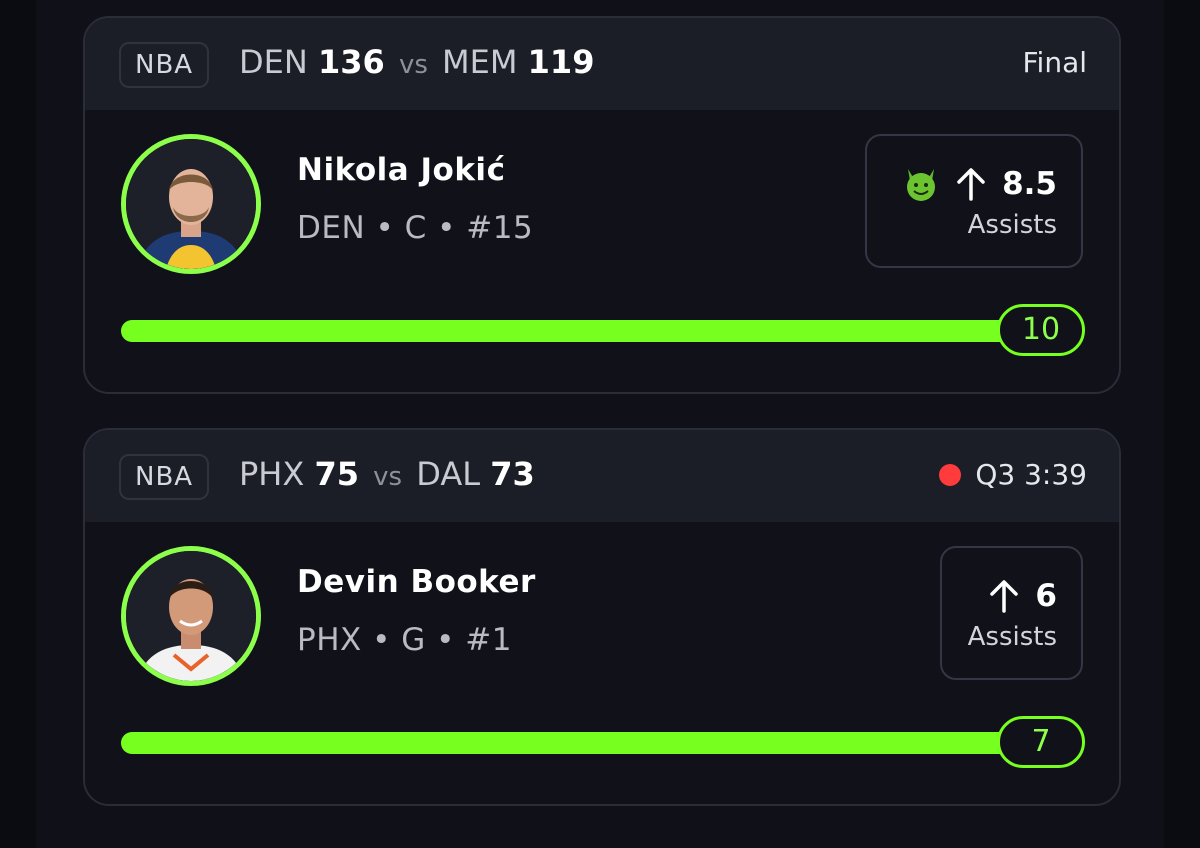  I want to click on game-status: Q3 3:39, so click(1013, 475).